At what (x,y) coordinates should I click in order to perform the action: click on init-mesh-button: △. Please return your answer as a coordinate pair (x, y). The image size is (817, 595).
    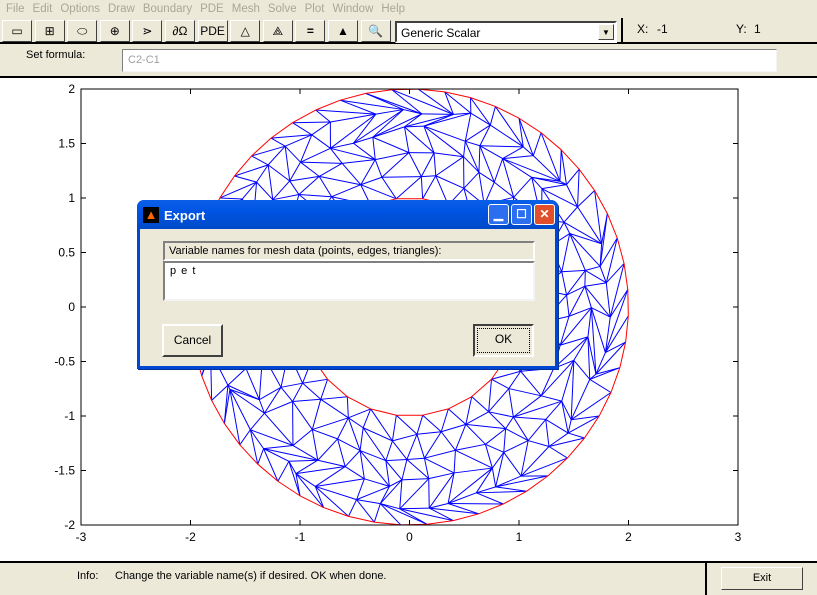
    Looking at the image, I should click on (245, 31).